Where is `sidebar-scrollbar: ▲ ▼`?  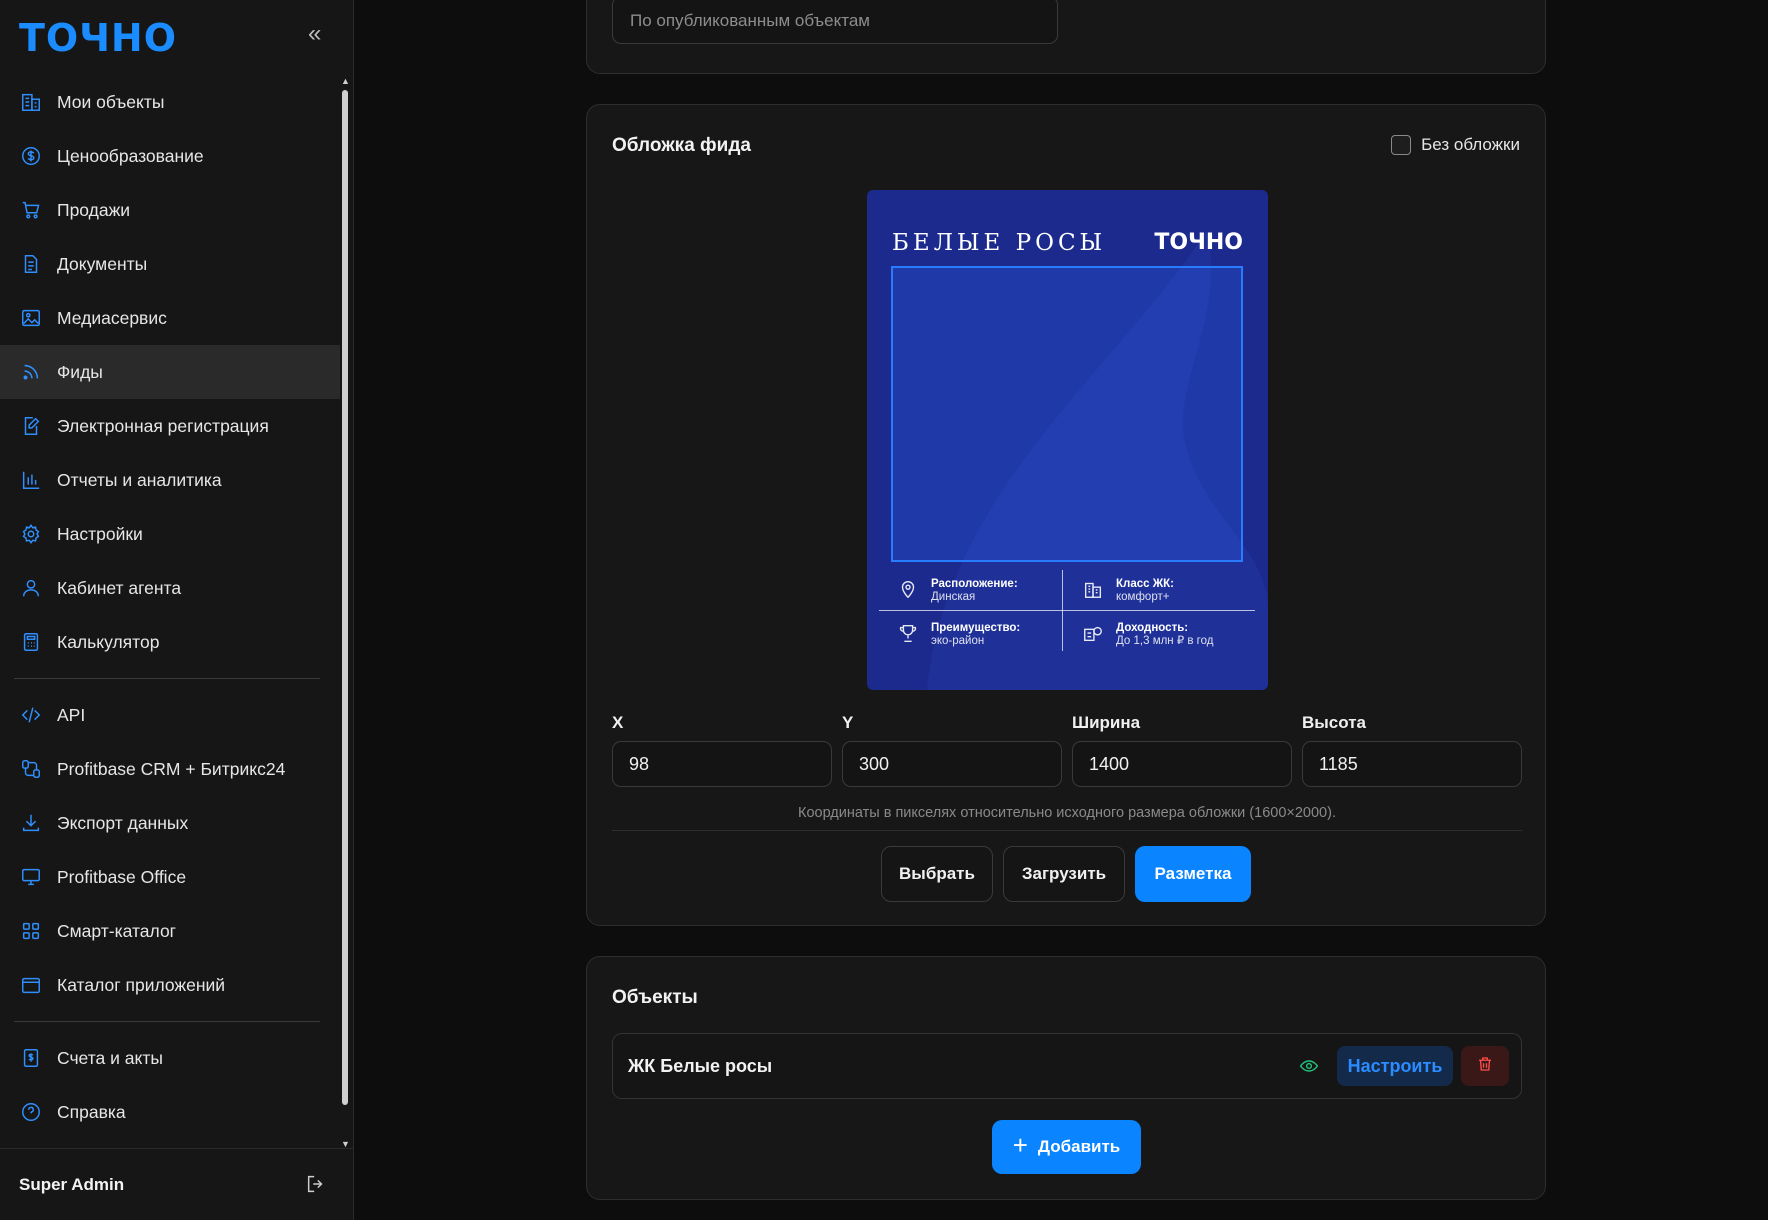 sidebar-scrollbar: ▲ ▼ is located at coordinates (345, 612).